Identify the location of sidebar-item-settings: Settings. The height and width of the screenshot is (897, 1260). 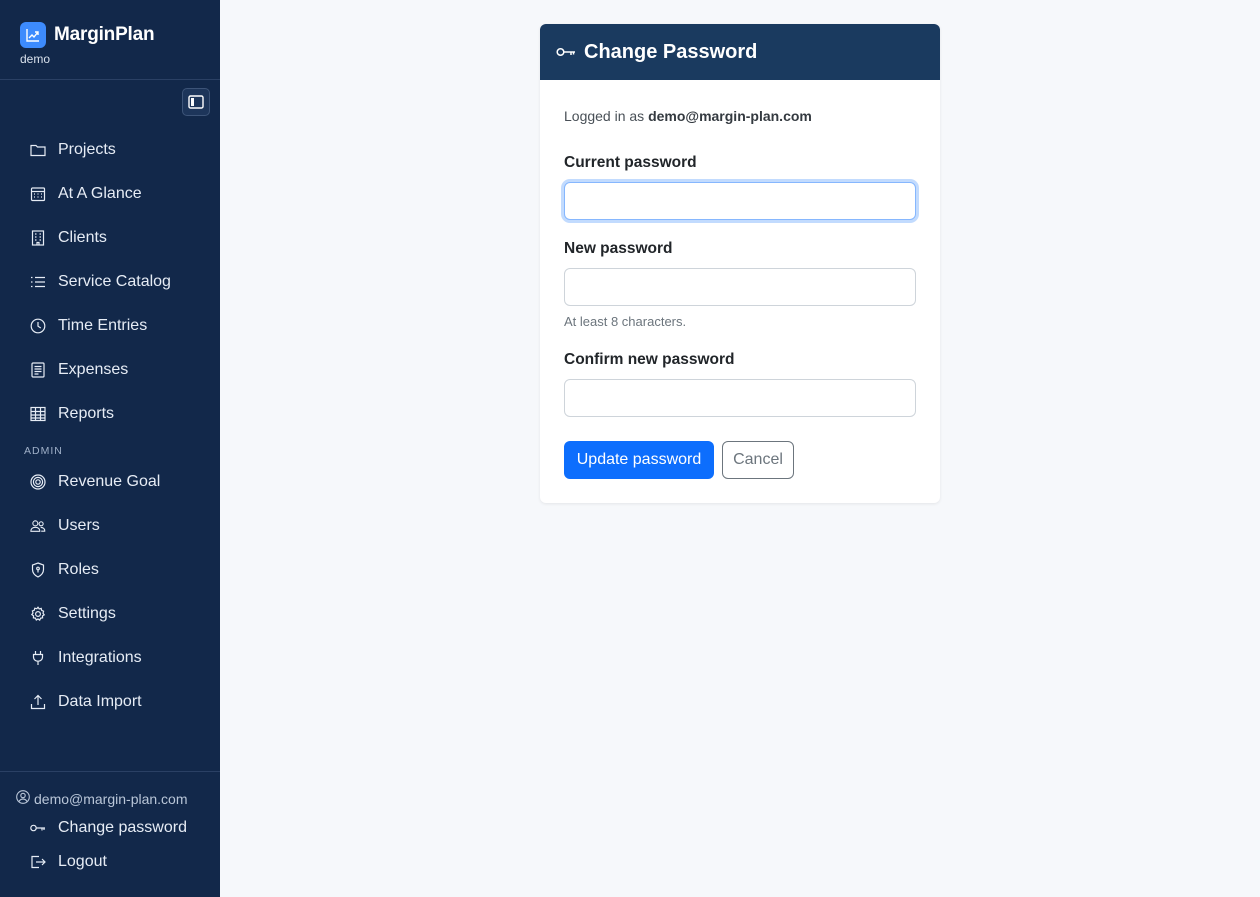
(120, 614).